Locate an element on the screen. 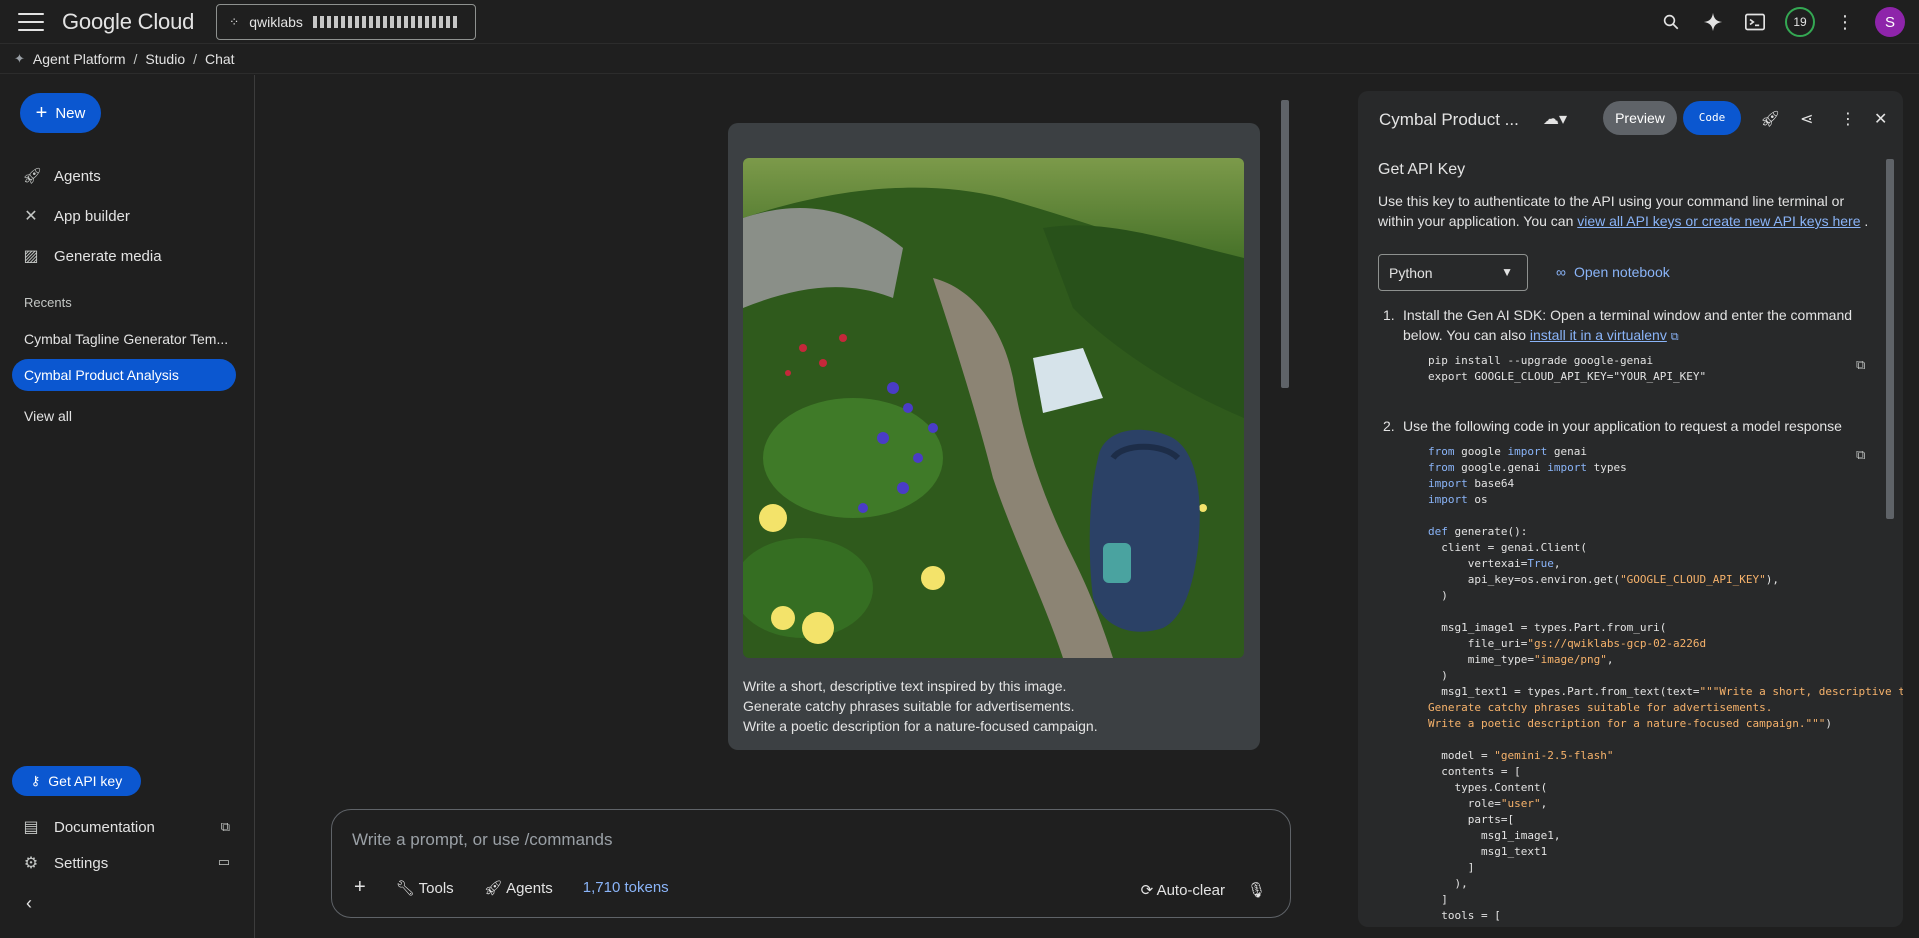 This screenshot has height=938, width=1919. google-cloud-logo: Google Cloud is located at coordinates (128, 22).